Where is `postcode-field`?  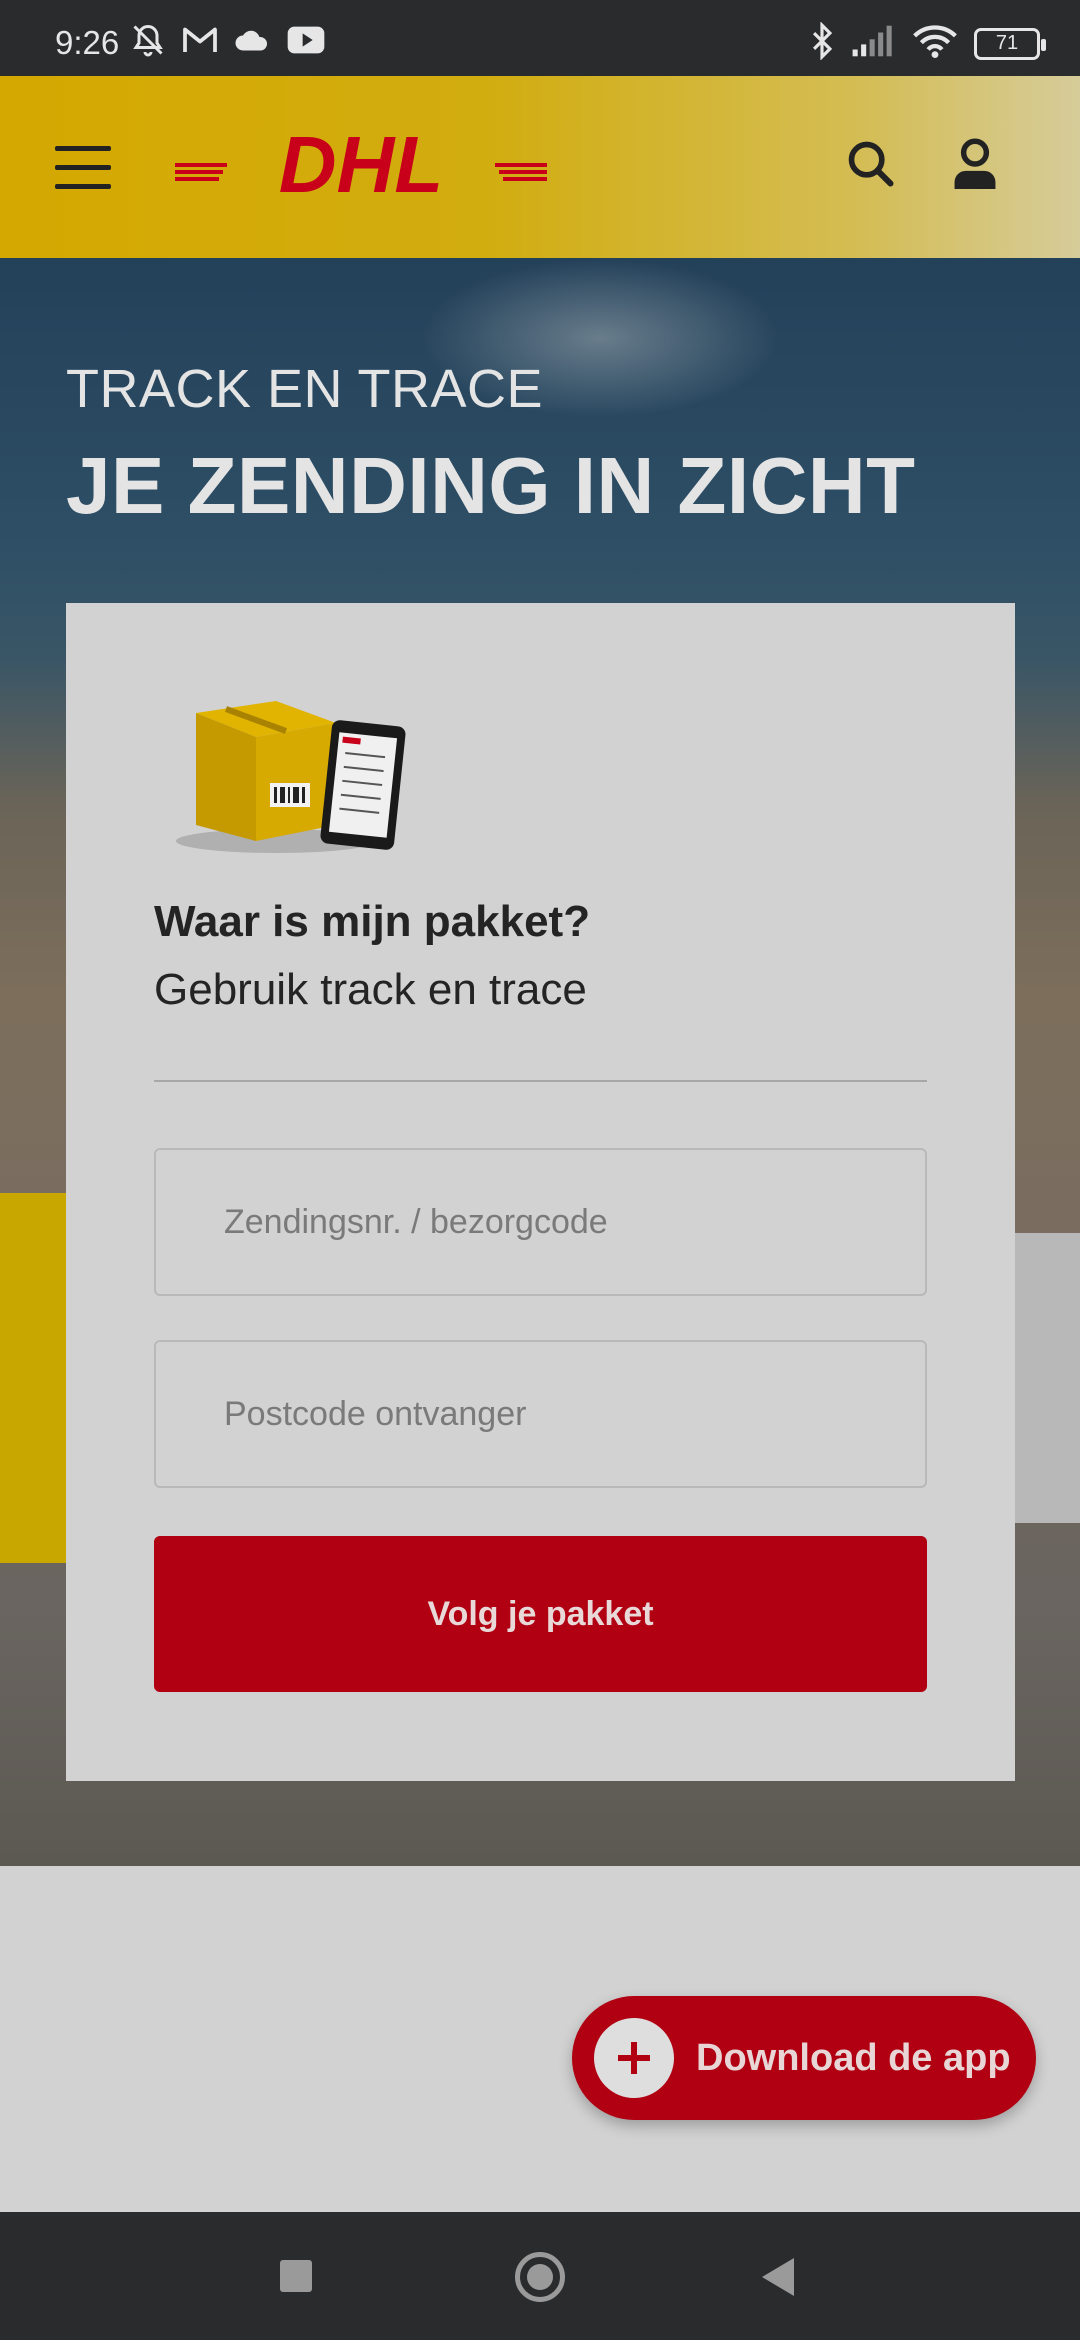
postcode-field is located at coordinates (540, 1414).